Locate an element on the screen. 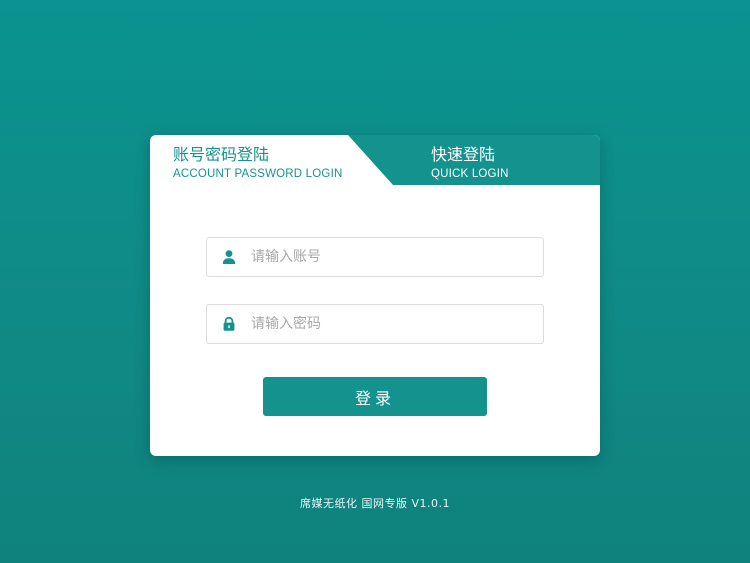  password-field is located at coordinates (375, 324).